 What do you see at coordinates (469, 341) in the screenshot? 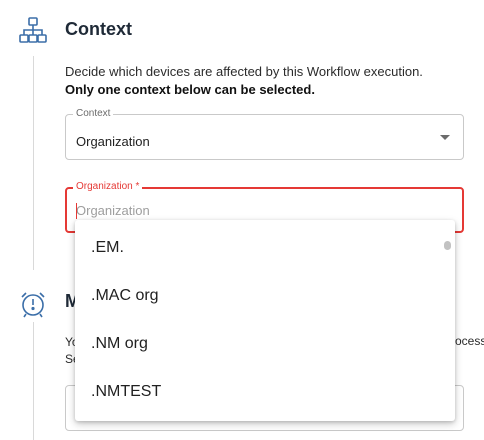
I see `second-section-text-right: ocess` at bounding box center [469, 341].